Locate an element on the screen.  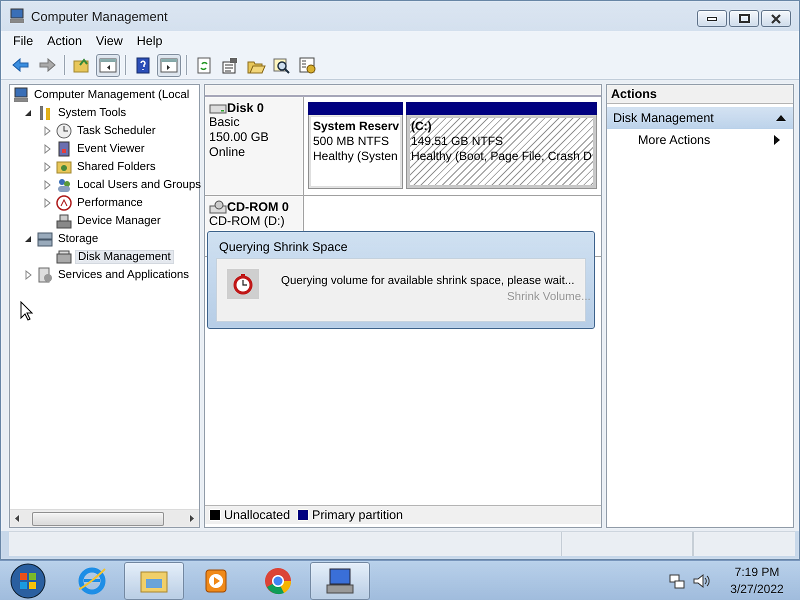
disk-info: 150.00 GB is located at coordinates (239, 137).